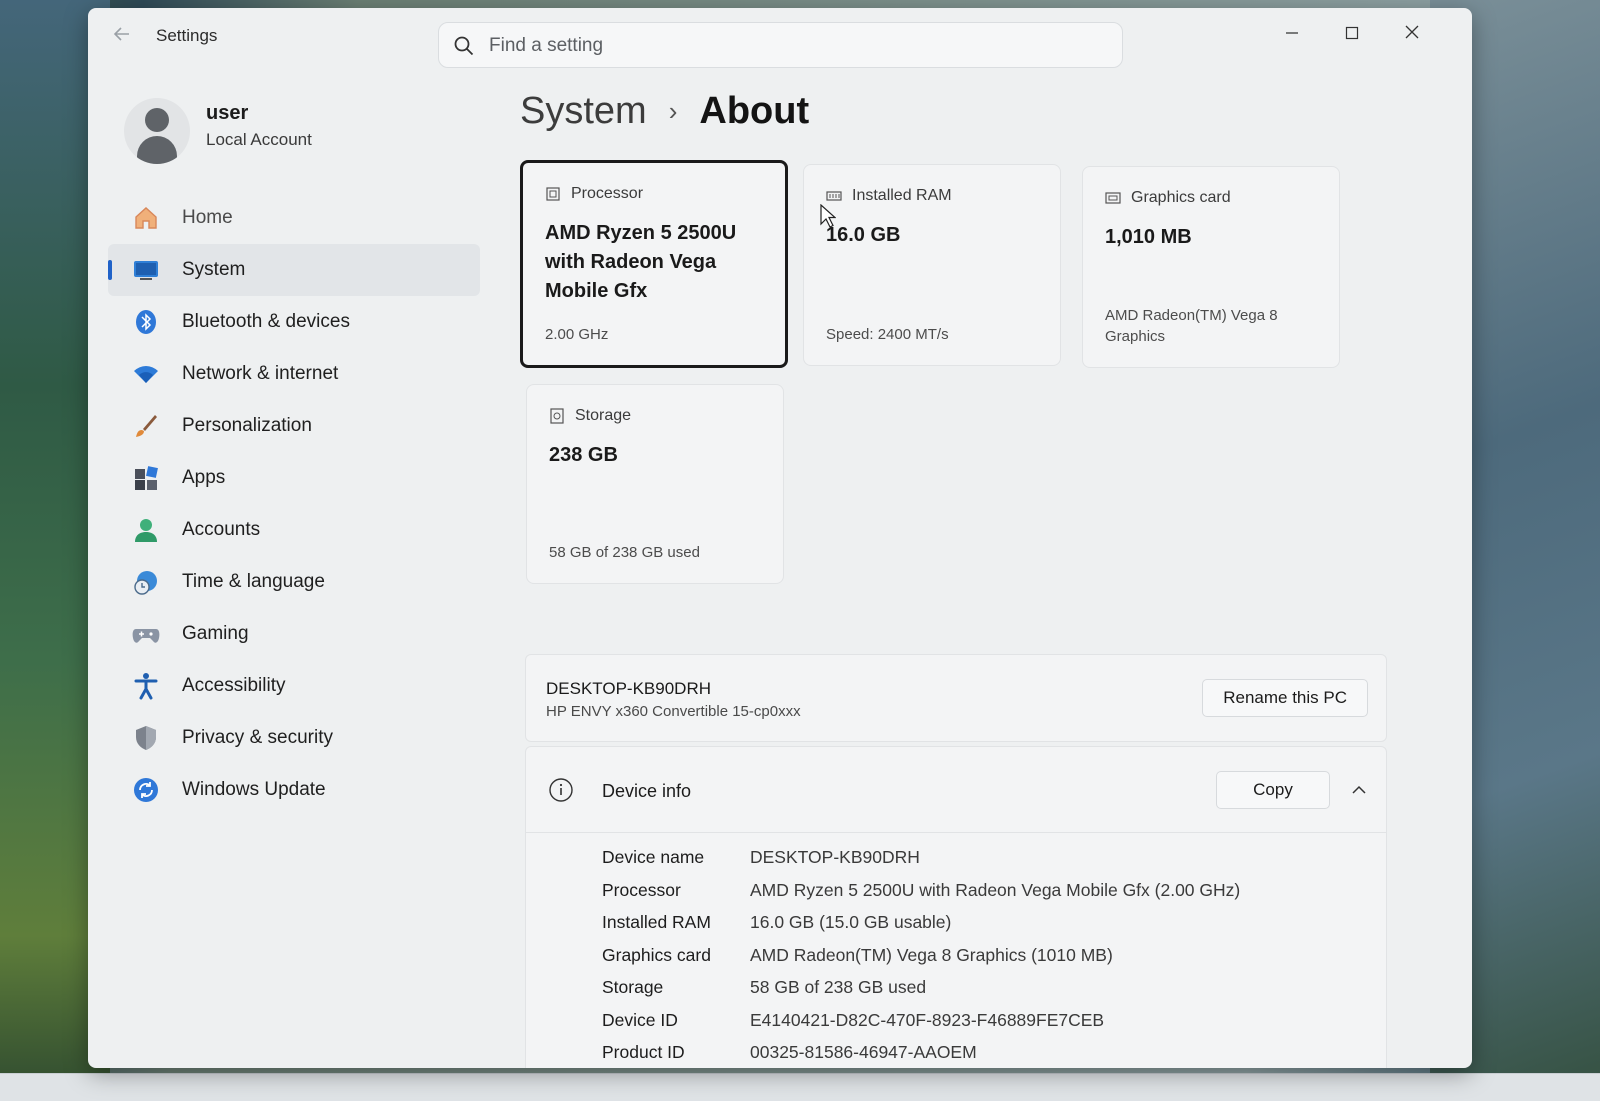 This screenshot has height=1101, width=1600. What do you see at coordinates (583, 111) in the screenshot?
I see `breadcrumb-parent: System` at bounding box center [583, 111].